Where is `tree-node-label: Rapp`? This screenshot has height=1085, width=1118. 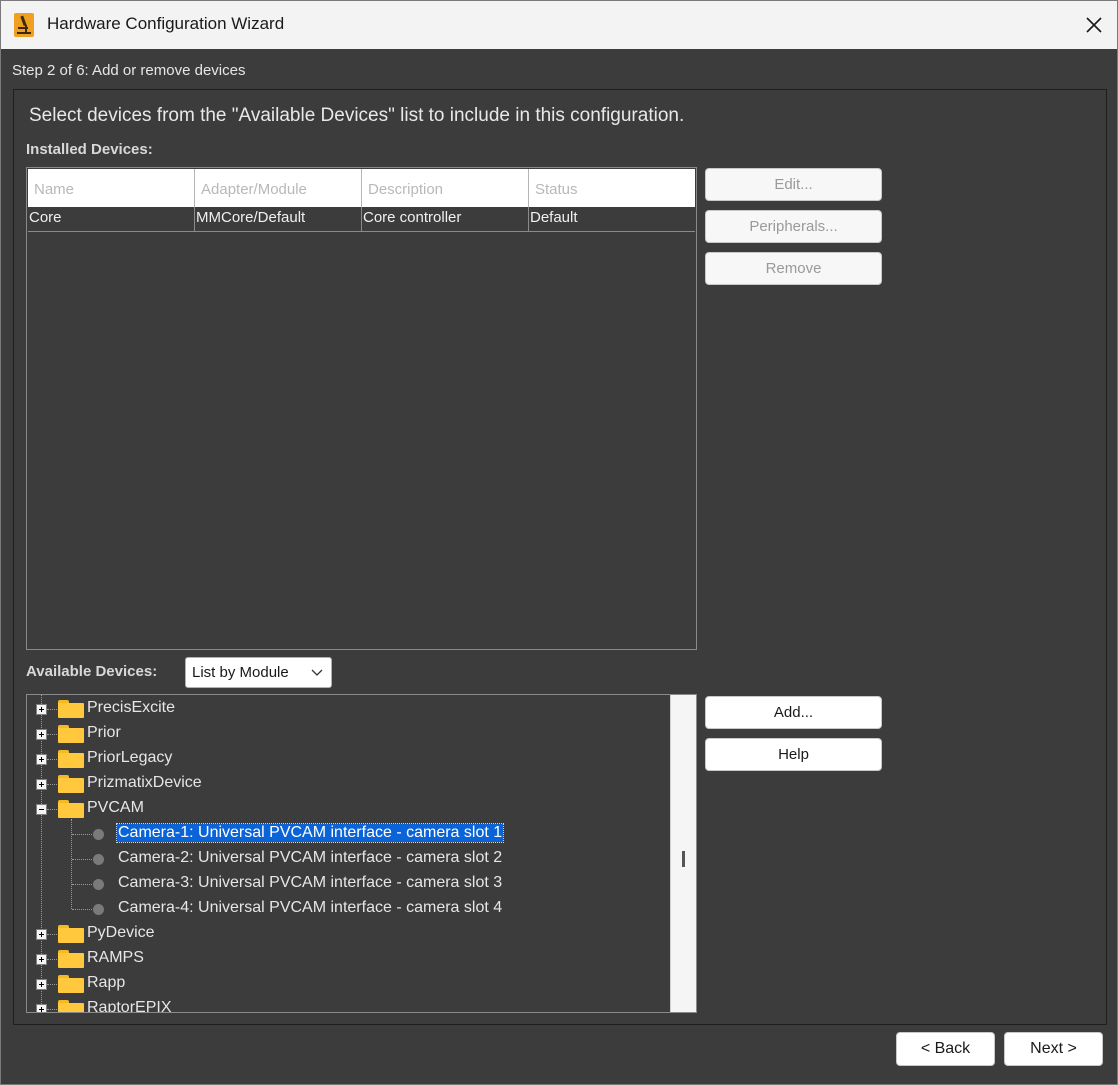
tree-node-label: Rapp is located at coordinates (106, 982).